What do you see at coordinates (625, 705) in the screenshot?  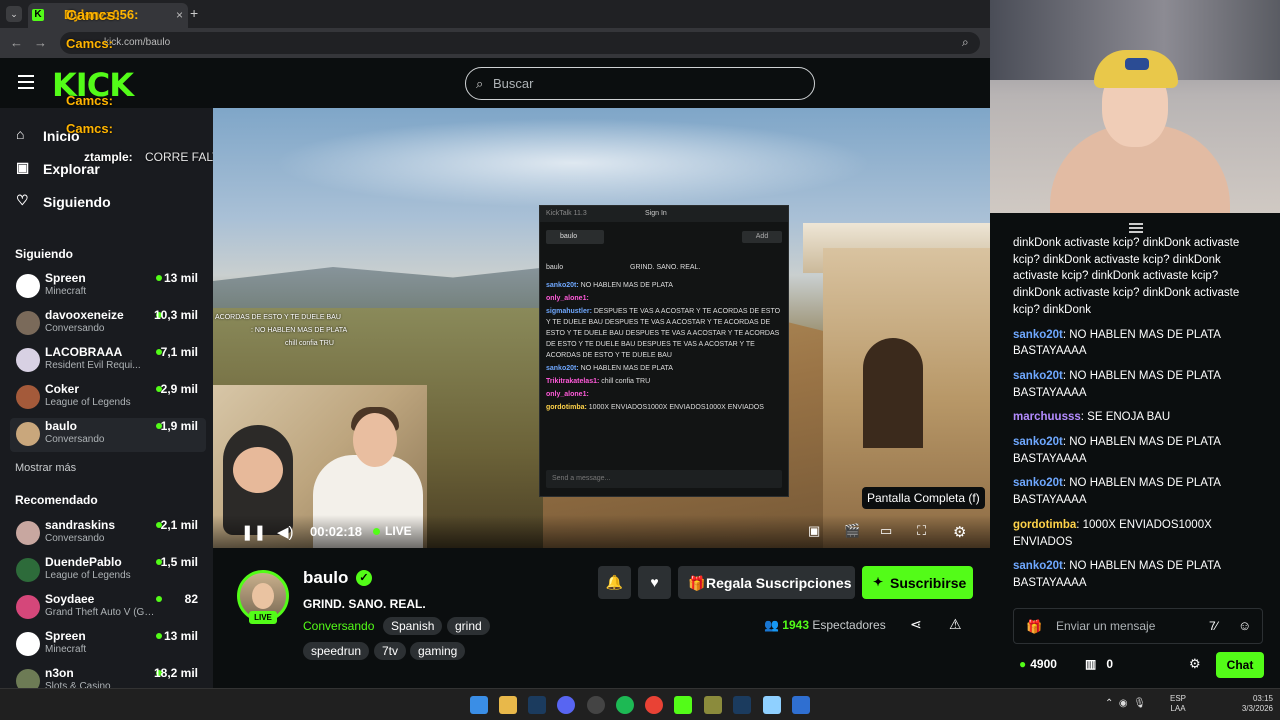 I see `spotify-icon` at bounding box center [625, 705].